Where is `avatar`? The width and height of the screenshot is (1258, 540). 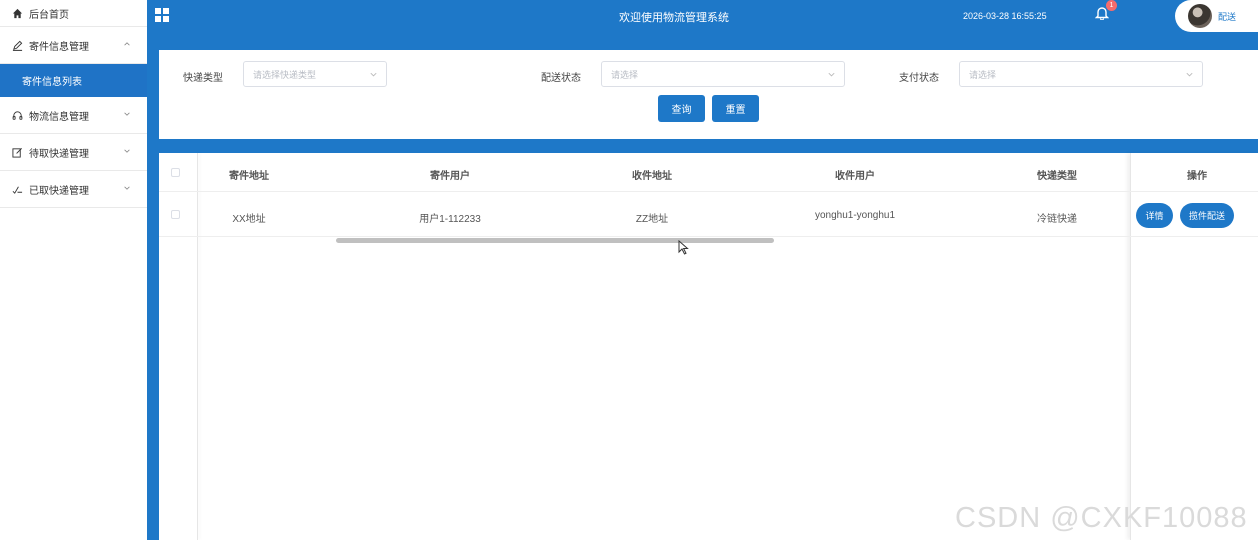
avatar is located at coordinates (1200, 16).